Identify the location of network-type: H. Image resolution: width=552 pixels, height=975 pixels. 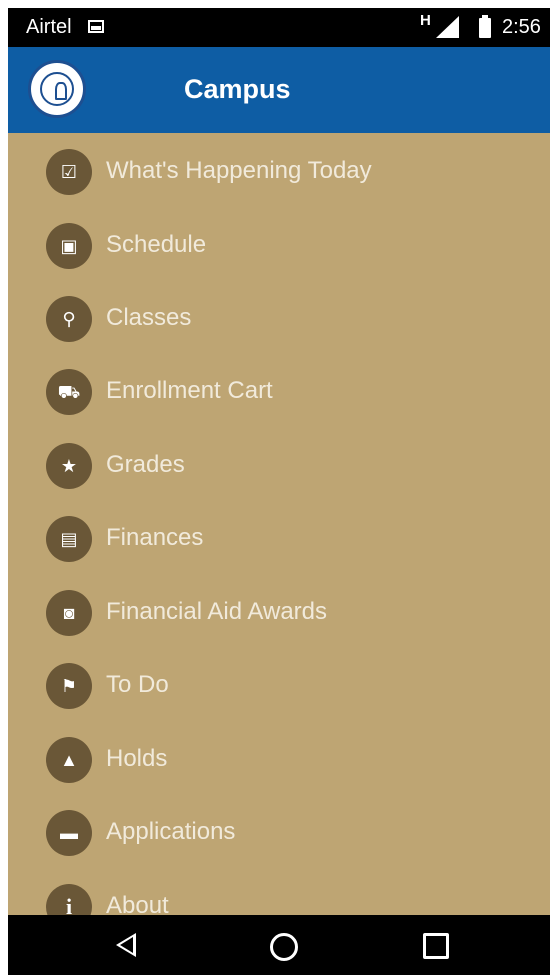
(425, 20).